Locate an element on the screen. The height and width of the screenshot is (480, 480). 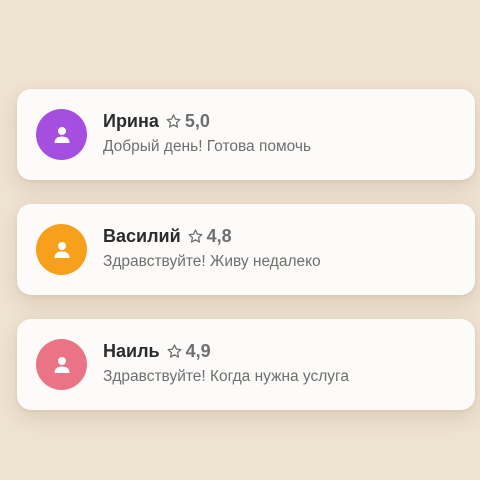
performer-name: Василий is located at coordinates (142, 236).